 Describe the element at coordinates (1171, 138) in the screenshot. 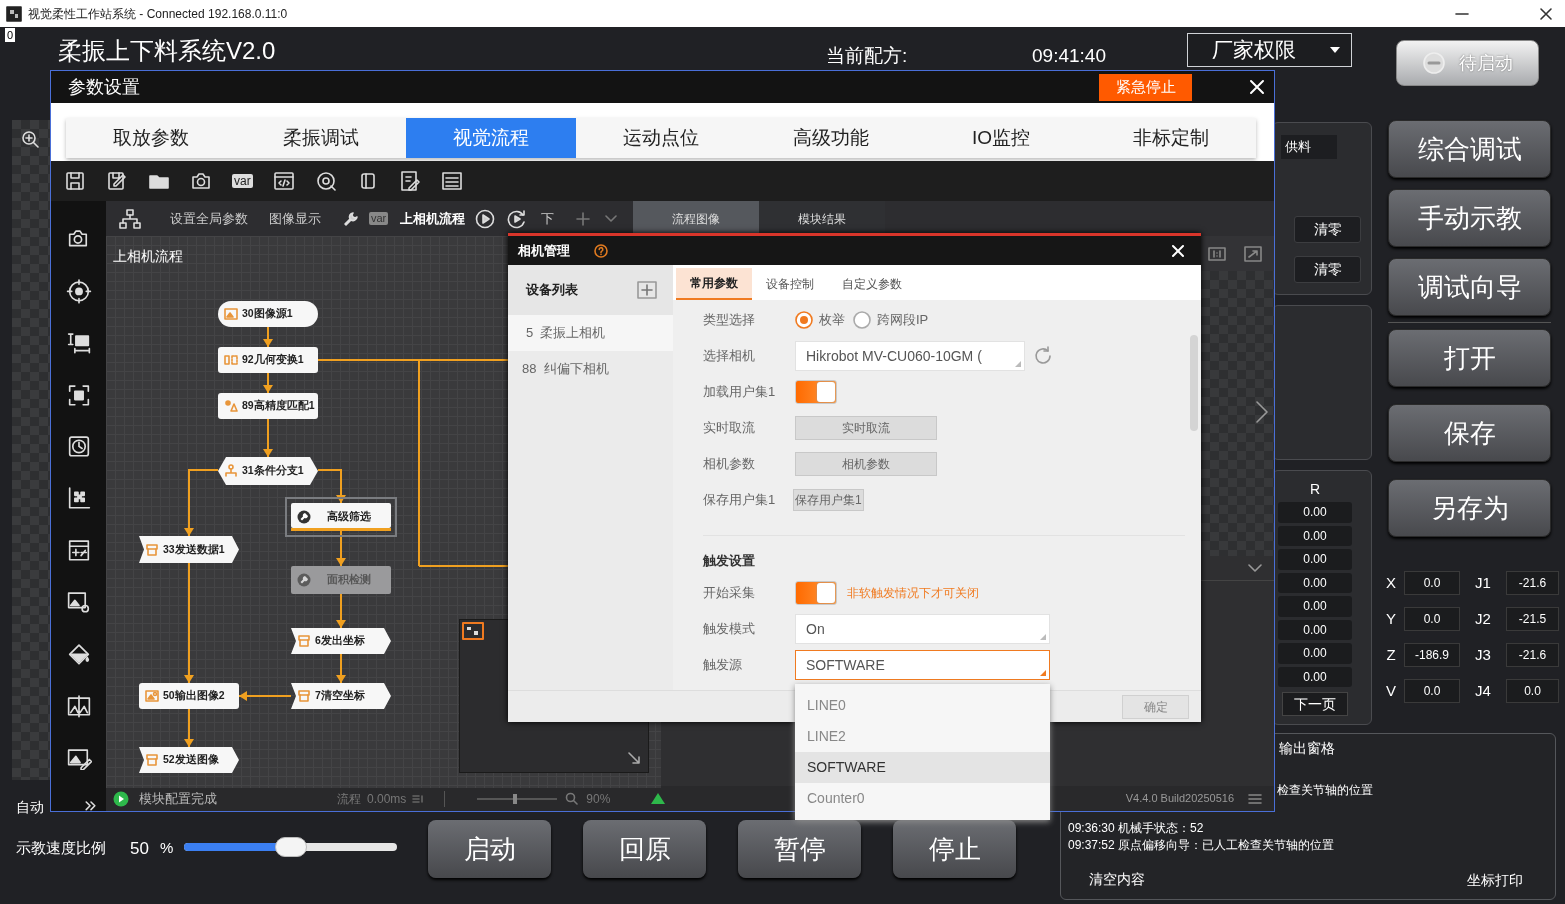

I see `settings-tab: 非标定制` at that location.